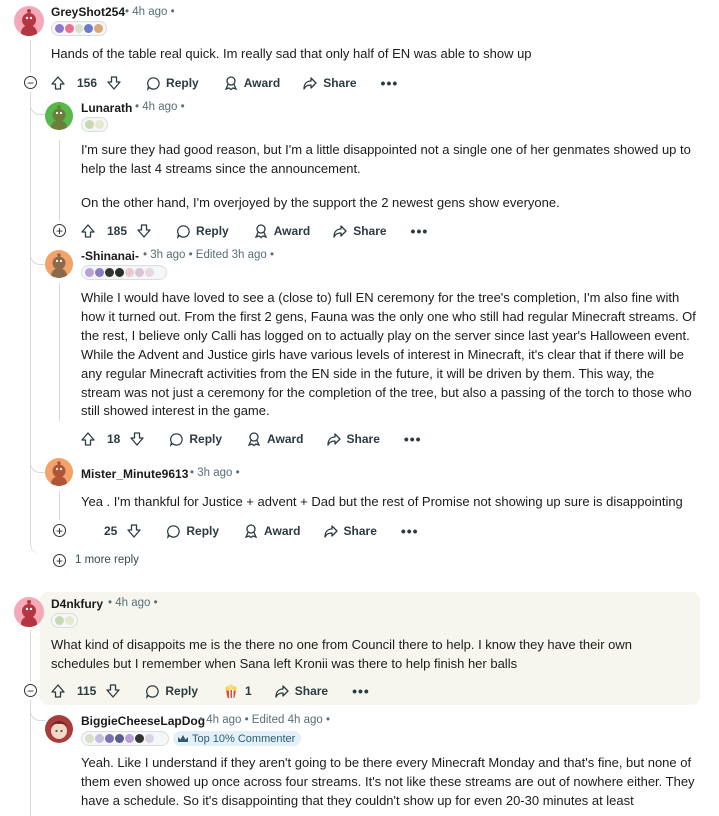 Image resolution: width=719 pixels, height=816 pixels. Describe the element at coordinates (183, 738) in the screenshot. I see `crown-icon` at that location.